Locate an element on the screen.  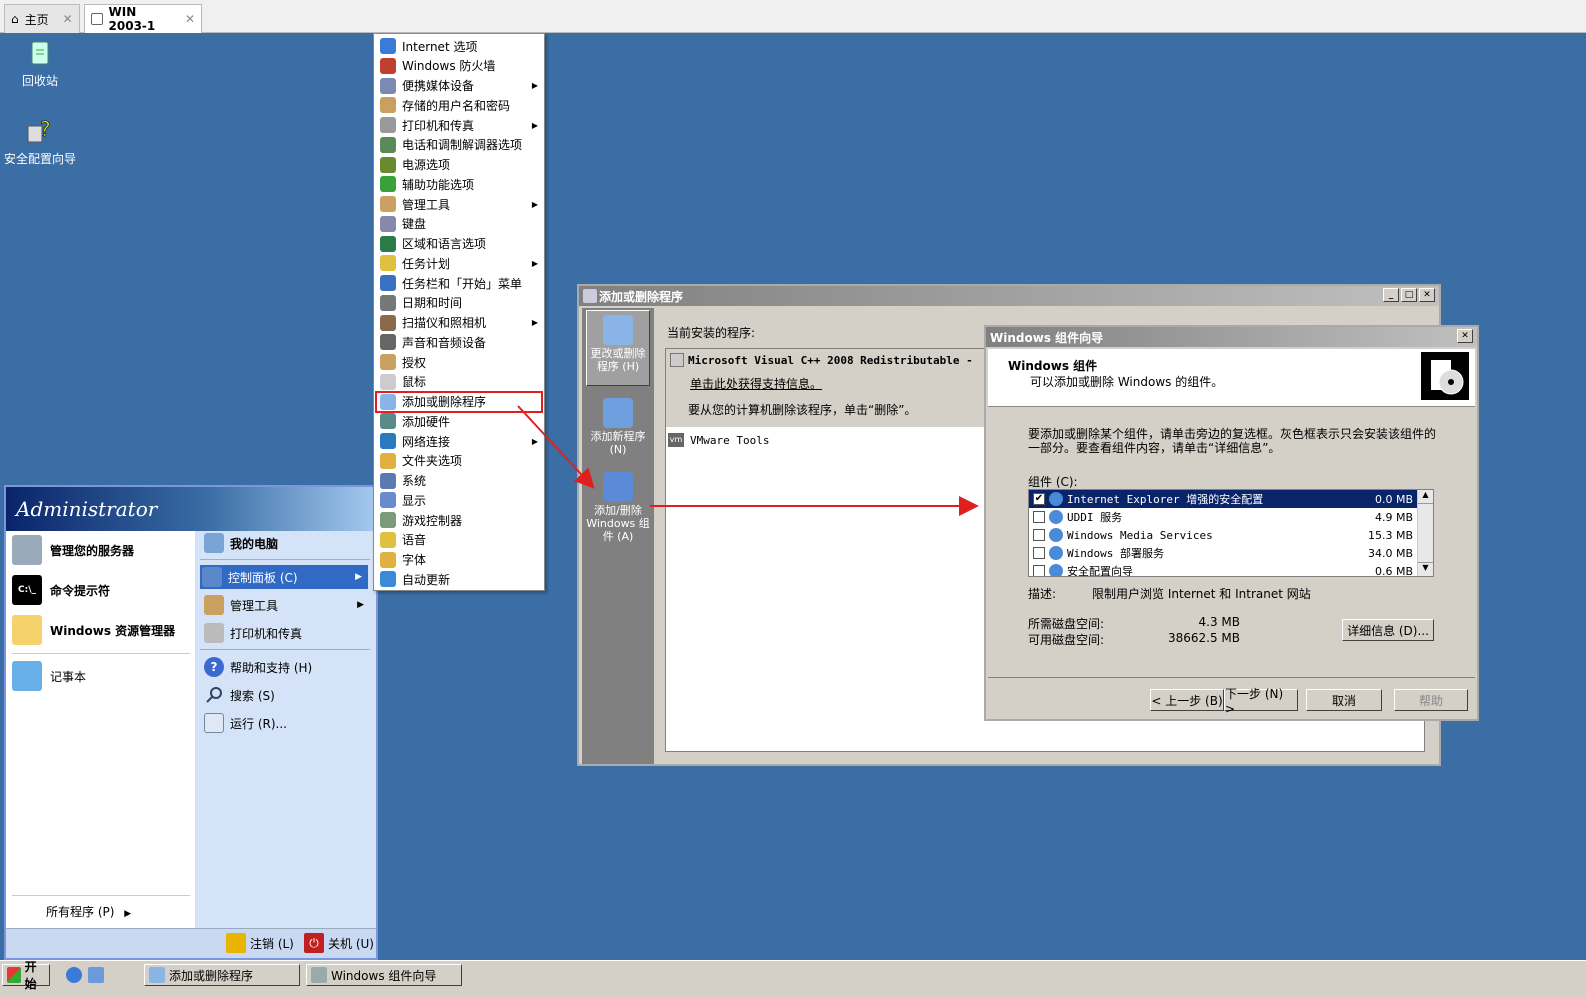
start-button: 开始 is located at coordinates (26, 975).